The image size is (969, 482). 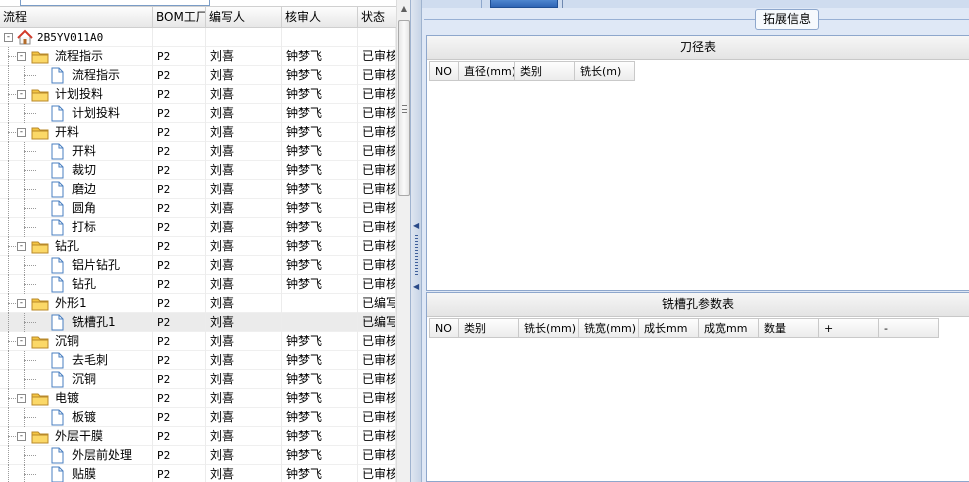 I want to click on collapse-left-arrow-icon: ◀, so click(x=416, y=226).